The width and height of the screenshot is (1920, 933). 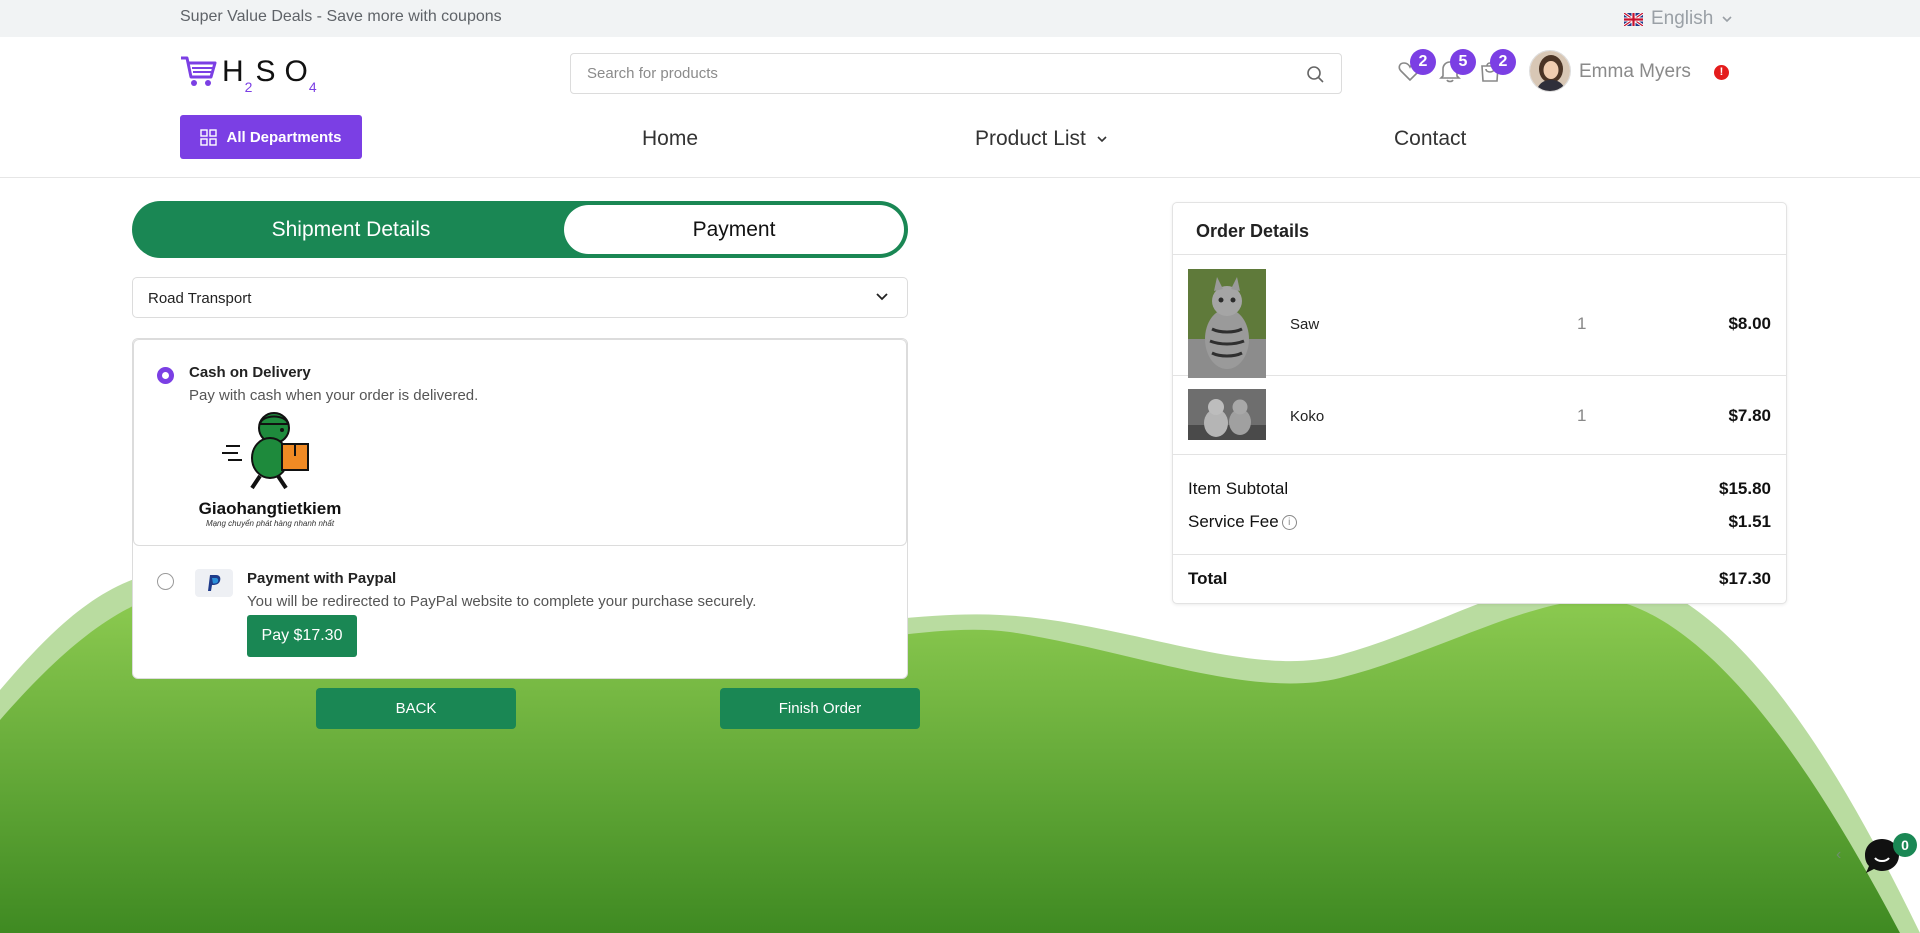 What do you see at coordinates (250, 372) in the screenshot?
I see `cod-title: Cash on Delivery` at bounding box center [250, 372].